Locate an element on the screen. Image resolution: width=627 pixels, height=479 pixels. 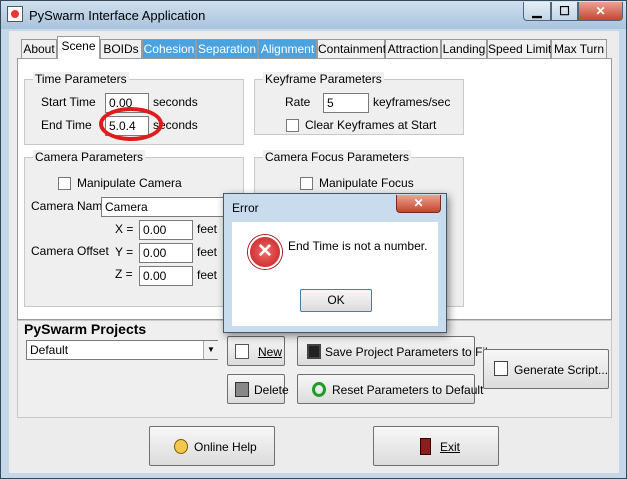
reset-parameters-button: Reset Parameters to Default is located at coordinates (390, 389).